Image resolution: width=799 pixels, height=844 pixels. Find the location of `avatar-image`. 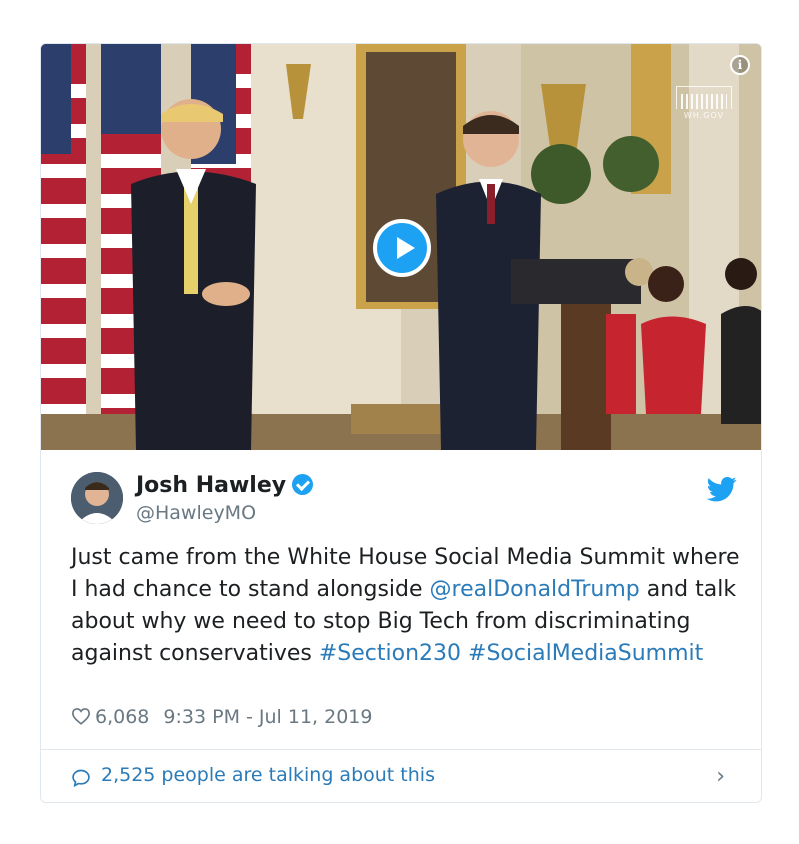

avatar-image is located at coordinates (97, 498).